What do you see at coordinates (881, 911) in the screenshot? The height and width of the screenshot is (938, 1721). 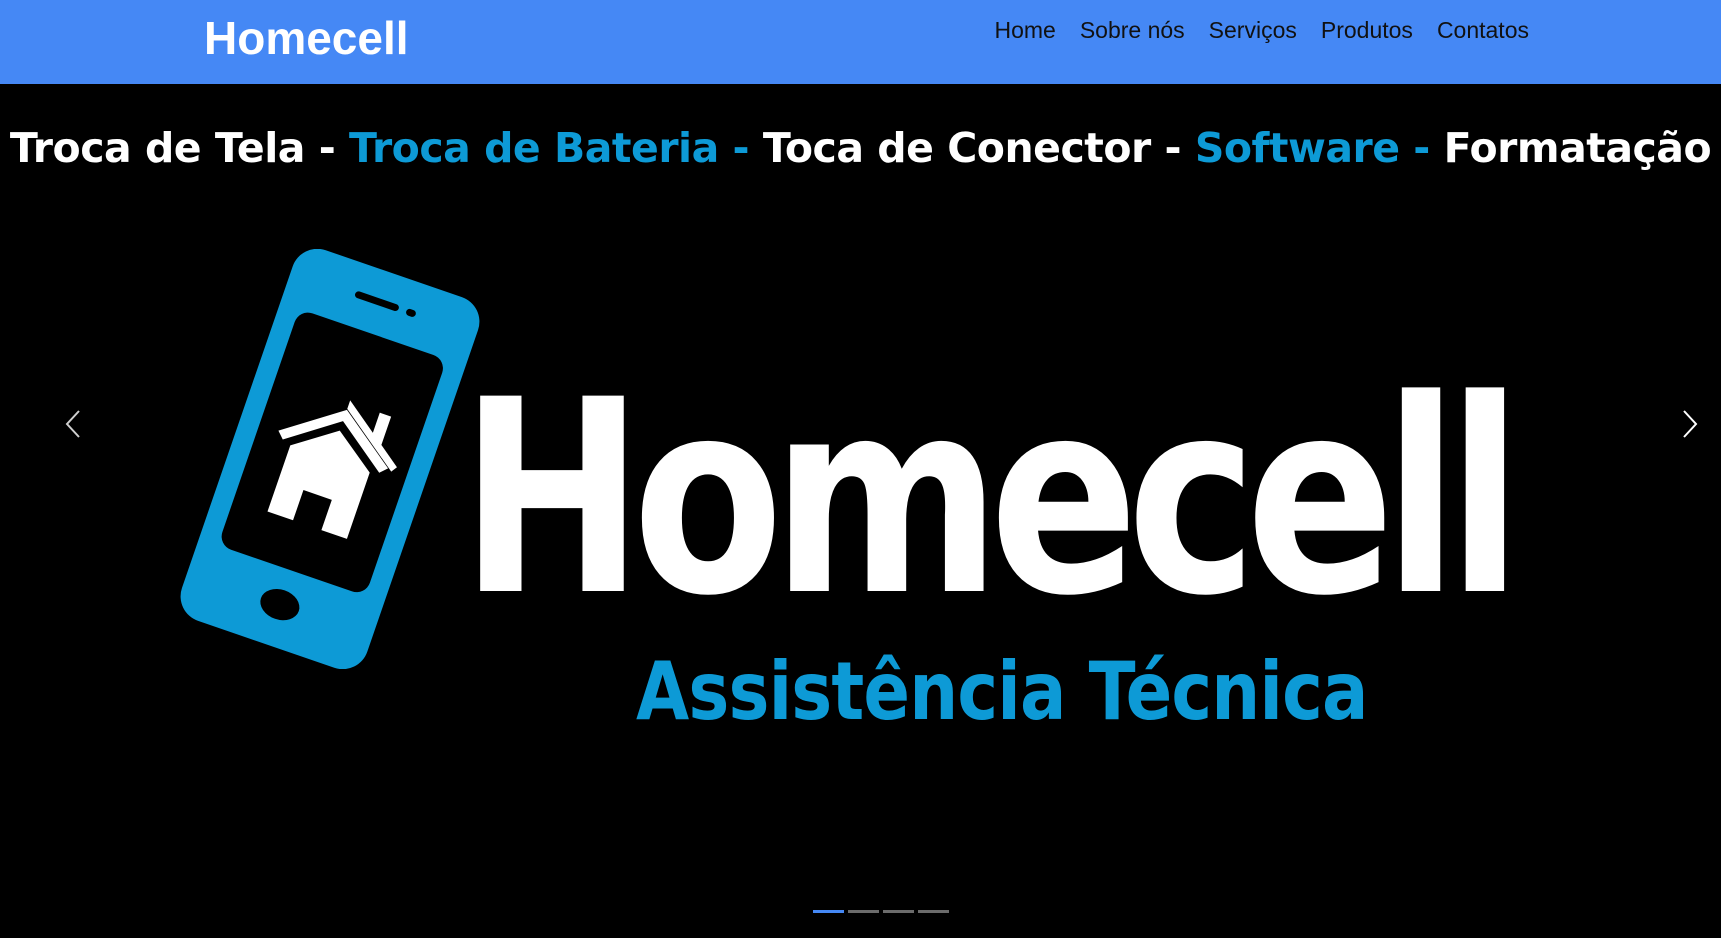 I see `carousel-indicators` at bounding box center [881, 911].